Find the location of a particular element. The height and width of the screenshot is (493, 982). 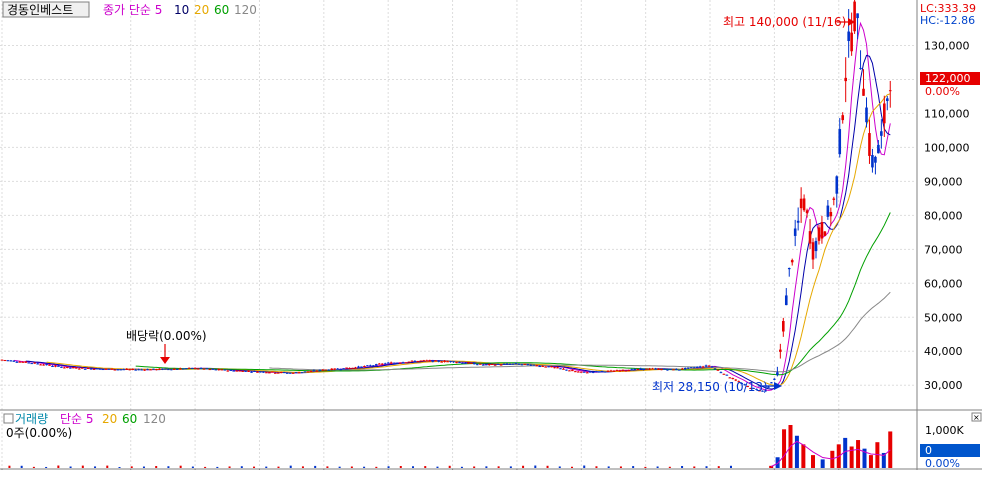

y-tick-label: 70,000 is located at coordinates (943, 249).